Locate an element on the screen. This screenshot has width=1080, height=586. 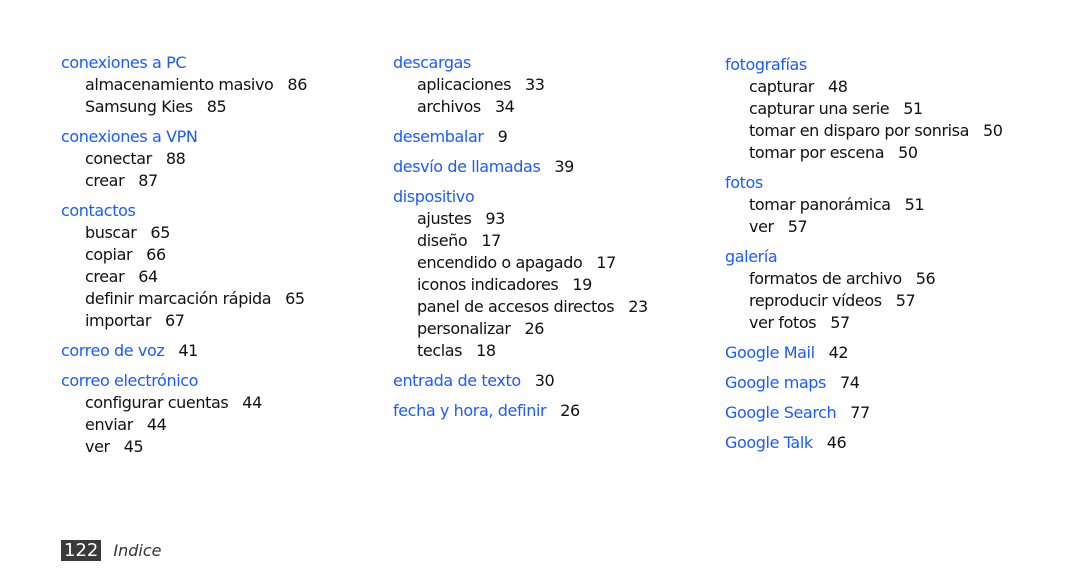
index-page-number: 67 is located at coordinates (175, 320).